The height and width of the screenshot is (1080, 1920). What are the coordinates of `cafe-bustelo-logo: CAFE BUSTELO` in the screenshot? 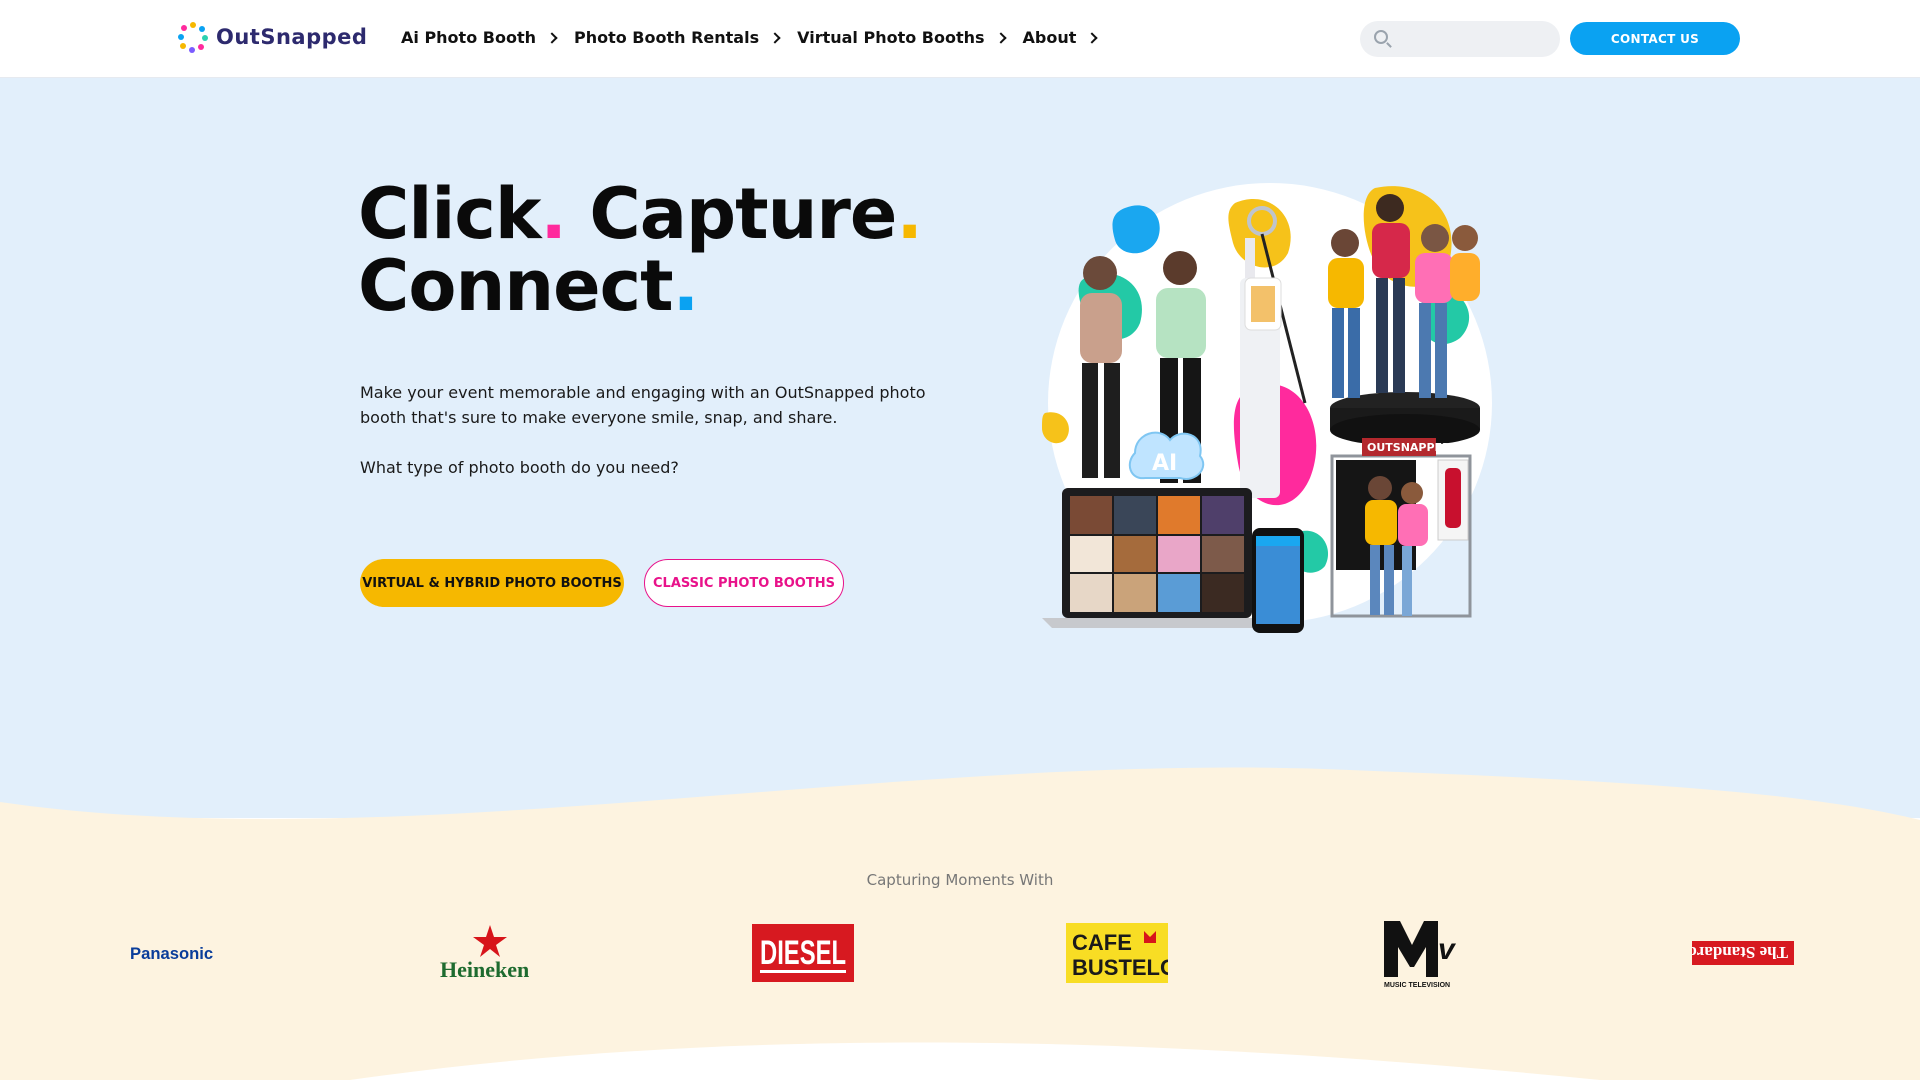 It's located at (1117, 953).